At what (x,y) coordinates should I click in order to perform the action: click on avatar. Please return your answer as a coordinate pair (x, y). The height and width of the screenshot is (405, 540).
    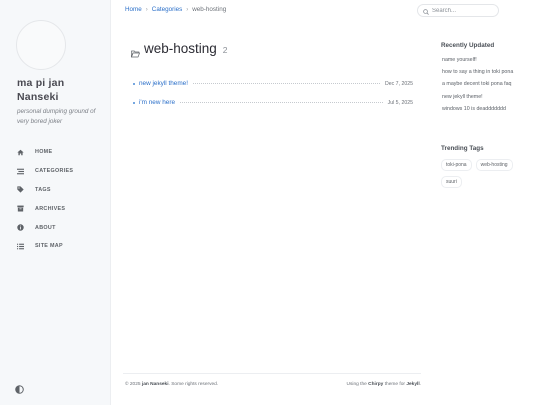
    Looking at the image, I should click on (41, 45).